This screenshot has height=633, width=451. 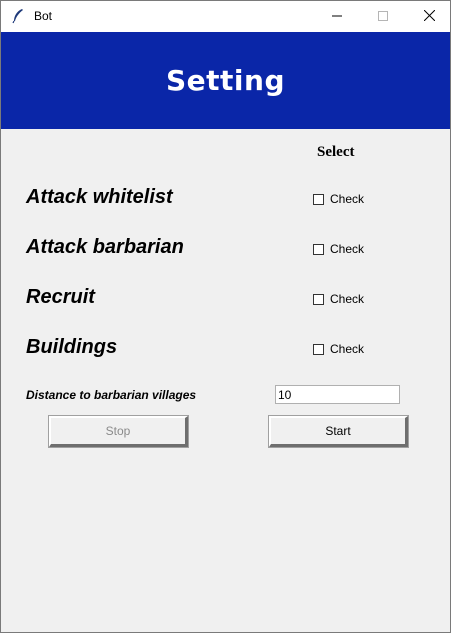 What do you see at coordinates (99, 197) in the screenshot?
I see `attack-whitelist-label: Attack whitelist` at bounding box center [99, 197].